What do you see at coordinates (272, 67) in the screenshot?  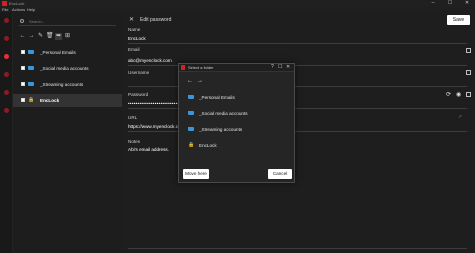 I see `help-icon: ?` at bounding box center [272, 67].